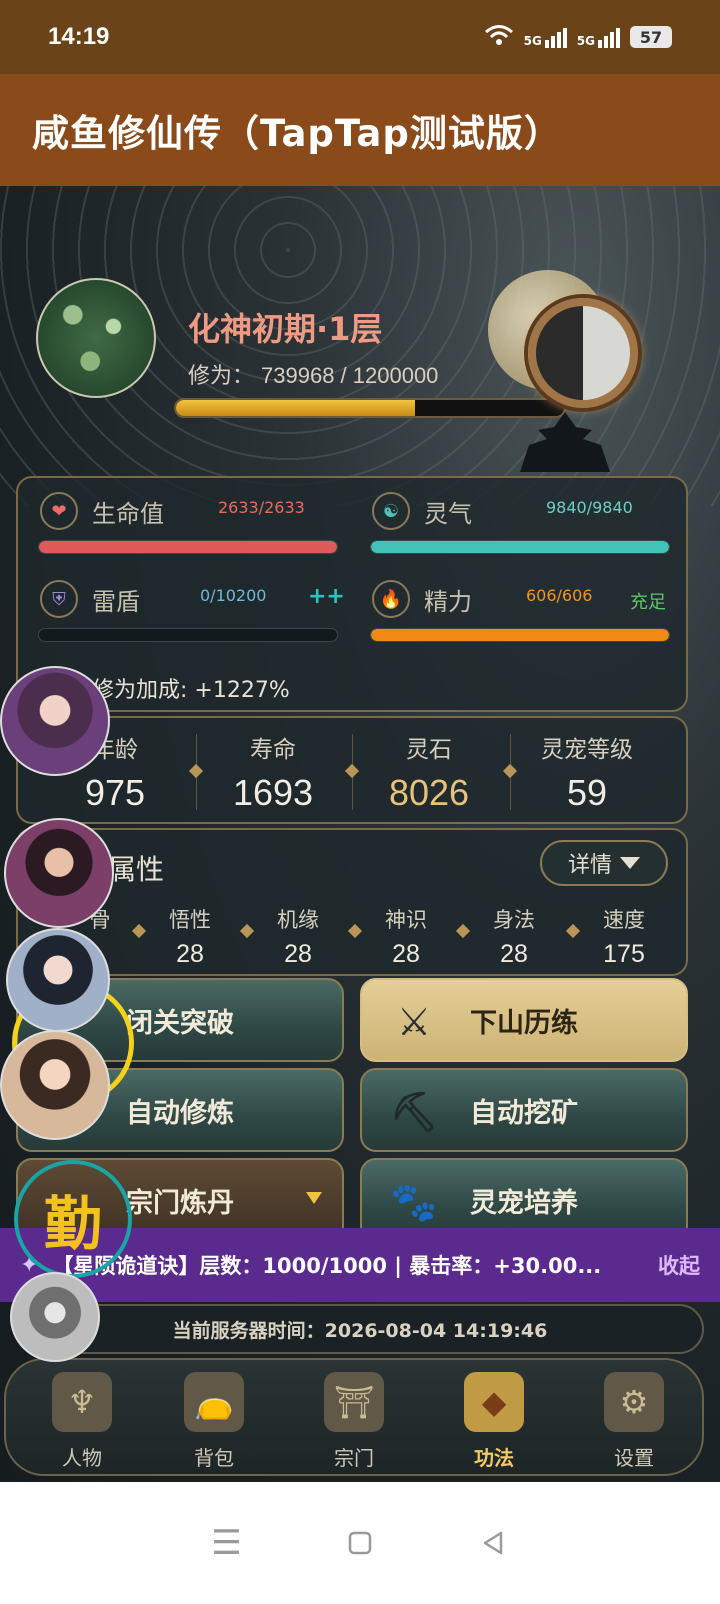 Image resolution: width=720 pixels, height=1604 pixels. Describe the element at coordinates (261, 507) in the screenshot. I see `hp-value: 2633/2633` at that location.